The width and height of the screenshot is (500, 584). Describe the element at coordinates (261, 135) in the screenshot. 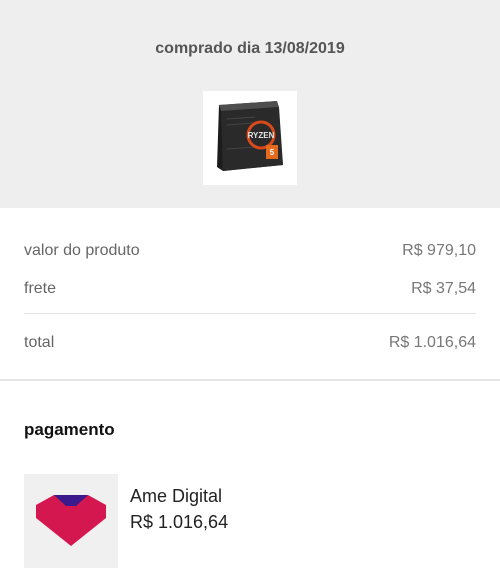

I see `brand-label: RYZEN` at that location.